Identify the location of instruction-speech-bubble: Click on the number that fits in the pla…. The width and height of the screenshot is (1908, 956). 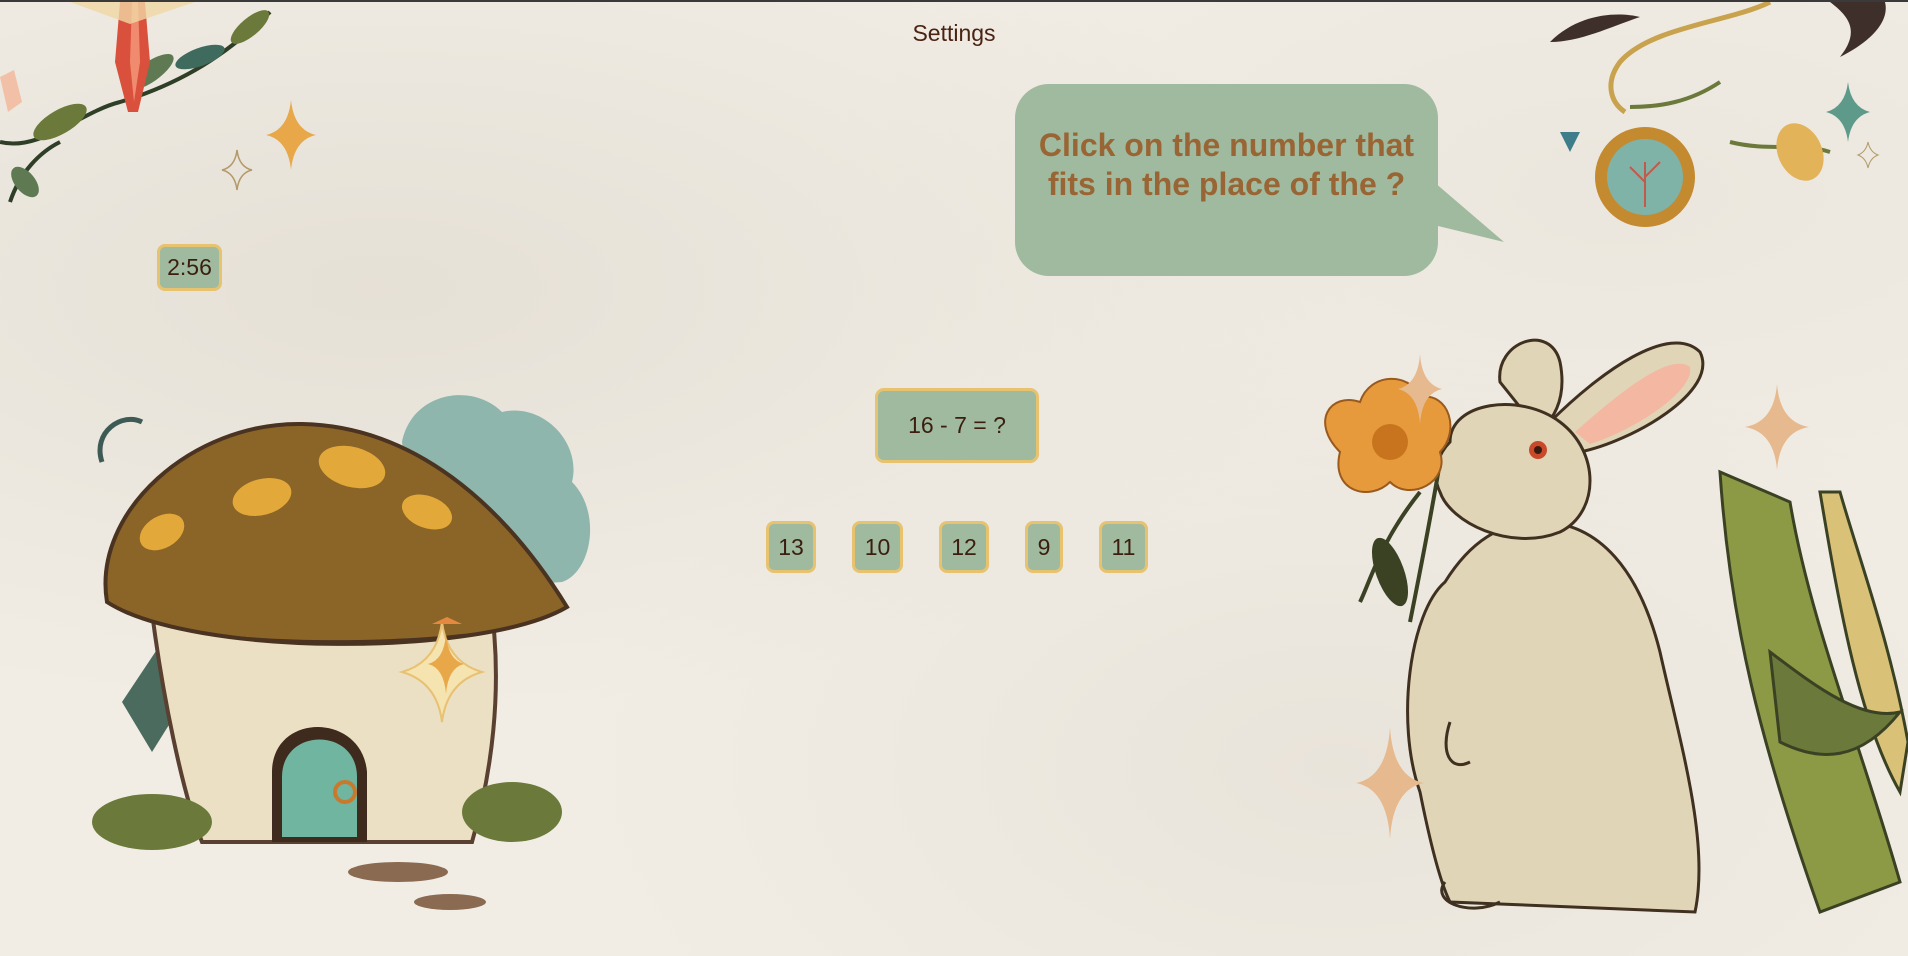
(1226, 180).